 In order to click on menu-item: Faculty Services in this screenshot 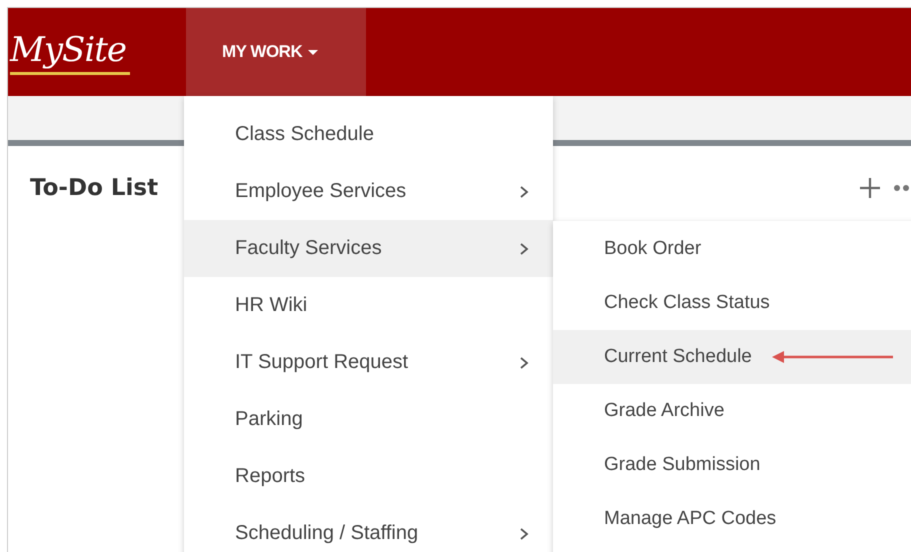, I will do `click(368, 248)`.